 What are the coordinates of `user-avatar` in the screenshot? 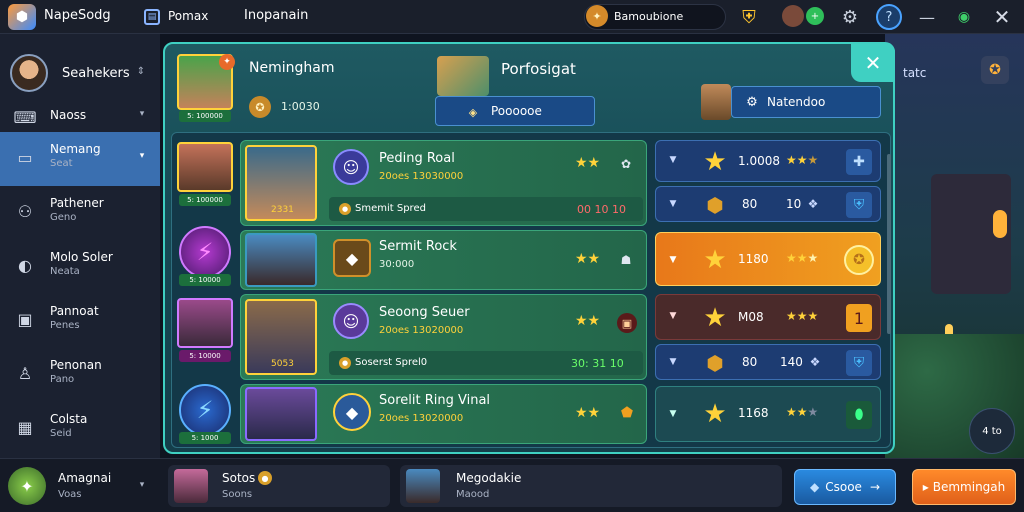 It's located at (793, 16).